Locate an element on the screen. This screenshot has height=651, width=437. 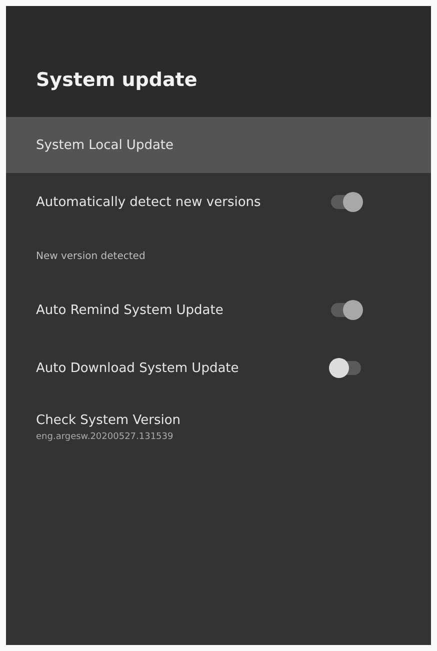
toggle-row: Auto Download System Update is located at coordinates (218, 368).